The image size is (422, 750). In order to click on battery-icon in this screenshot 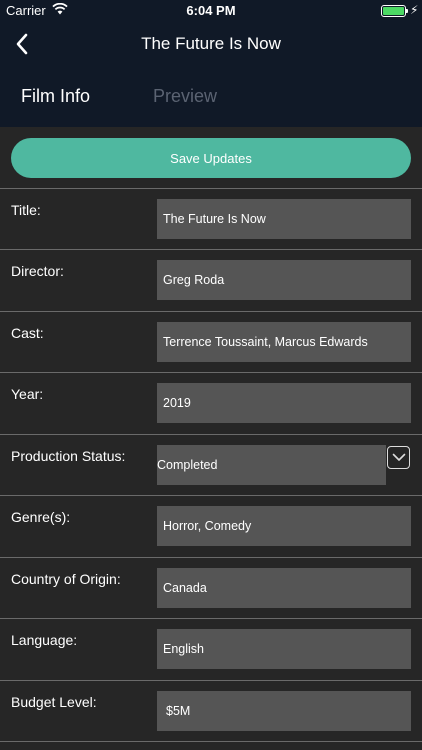, I will do `click(394, 11)`.